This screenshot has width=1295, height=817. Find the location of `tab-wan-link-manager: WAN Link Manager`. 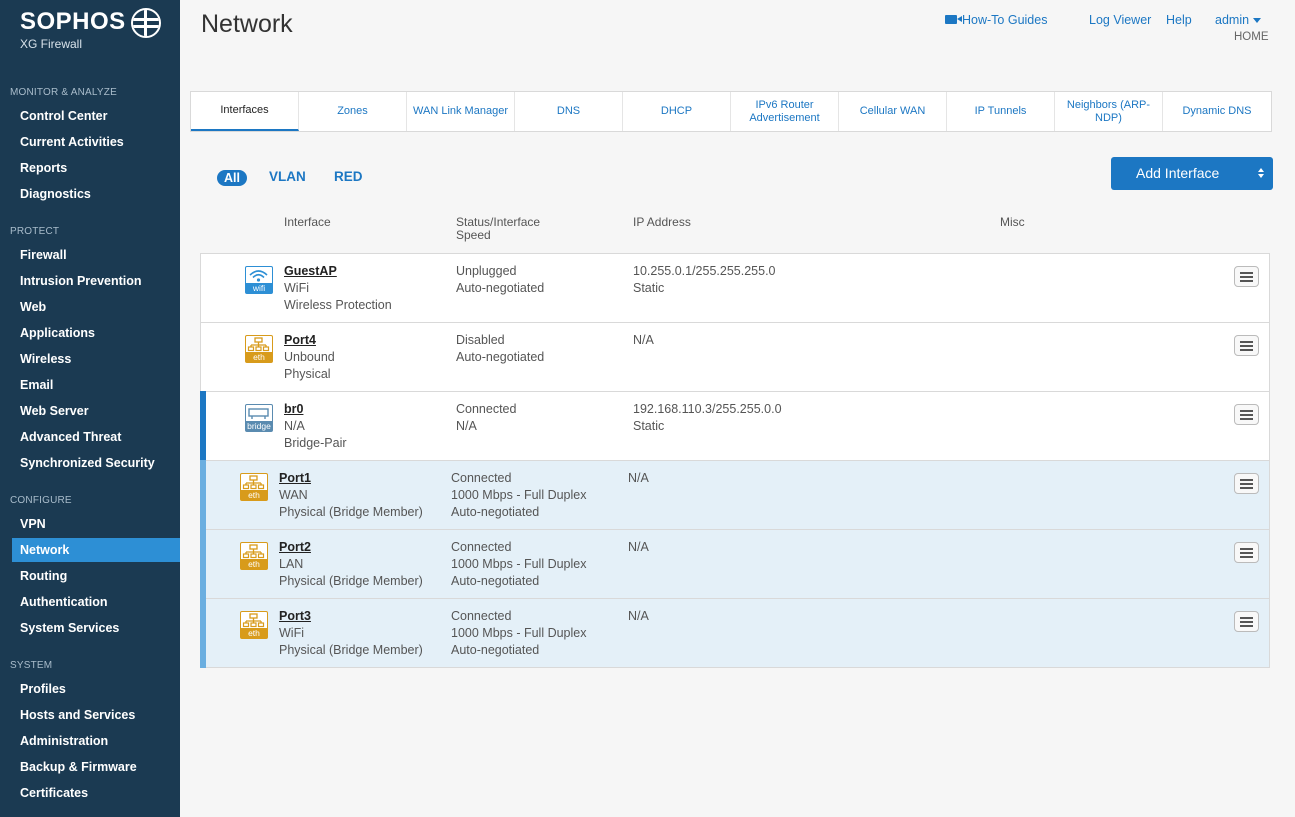

tab-wan-link-manager: WAN Link Manager is located at coordinates (461, 111).